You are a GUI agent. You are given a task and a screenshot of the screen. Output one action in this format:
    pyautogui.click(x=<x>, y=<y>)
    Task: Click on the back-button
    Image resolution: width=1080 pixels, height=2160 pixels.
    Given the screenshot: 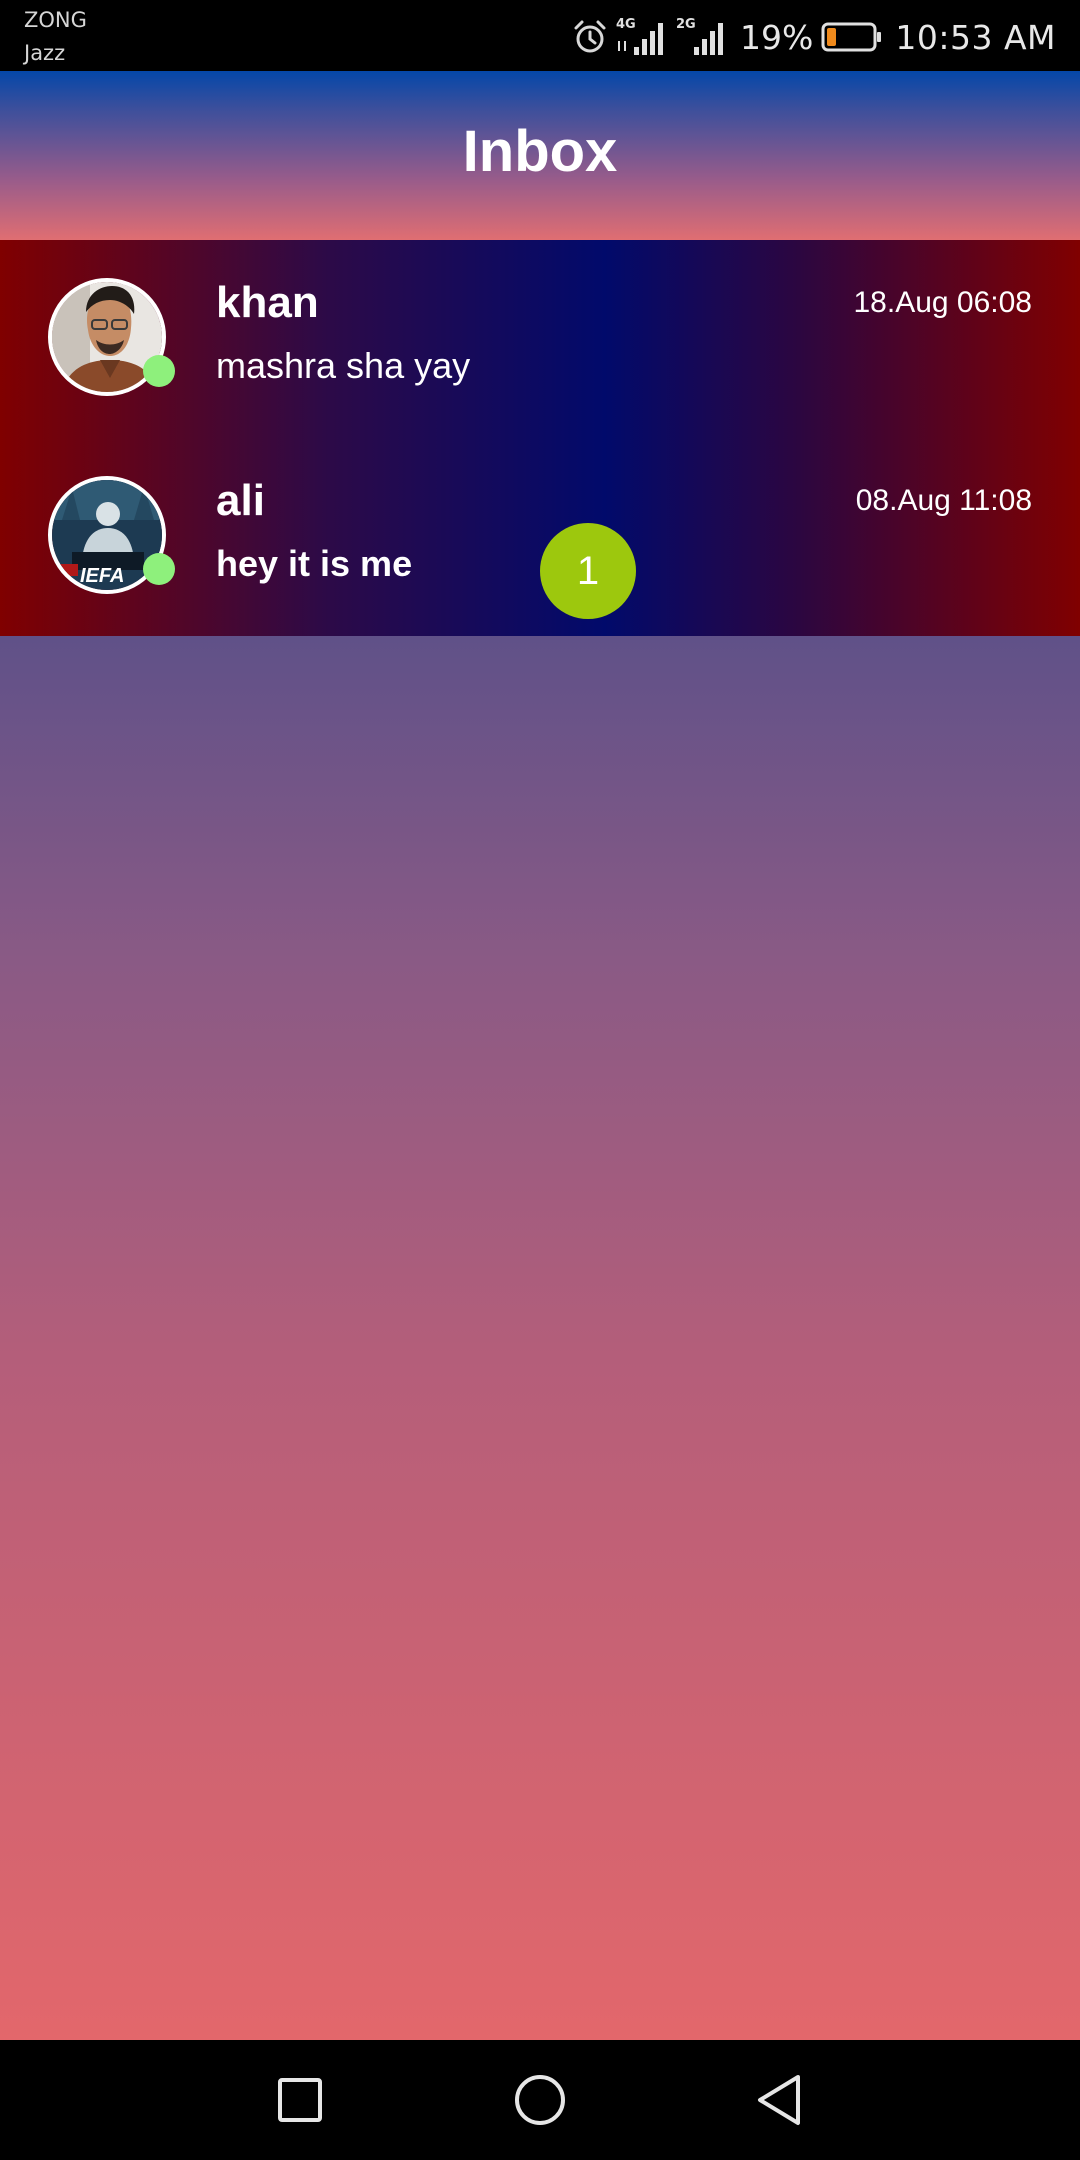 What is the action you would take?
    pyautogui.click(x=780, y=2100)
    